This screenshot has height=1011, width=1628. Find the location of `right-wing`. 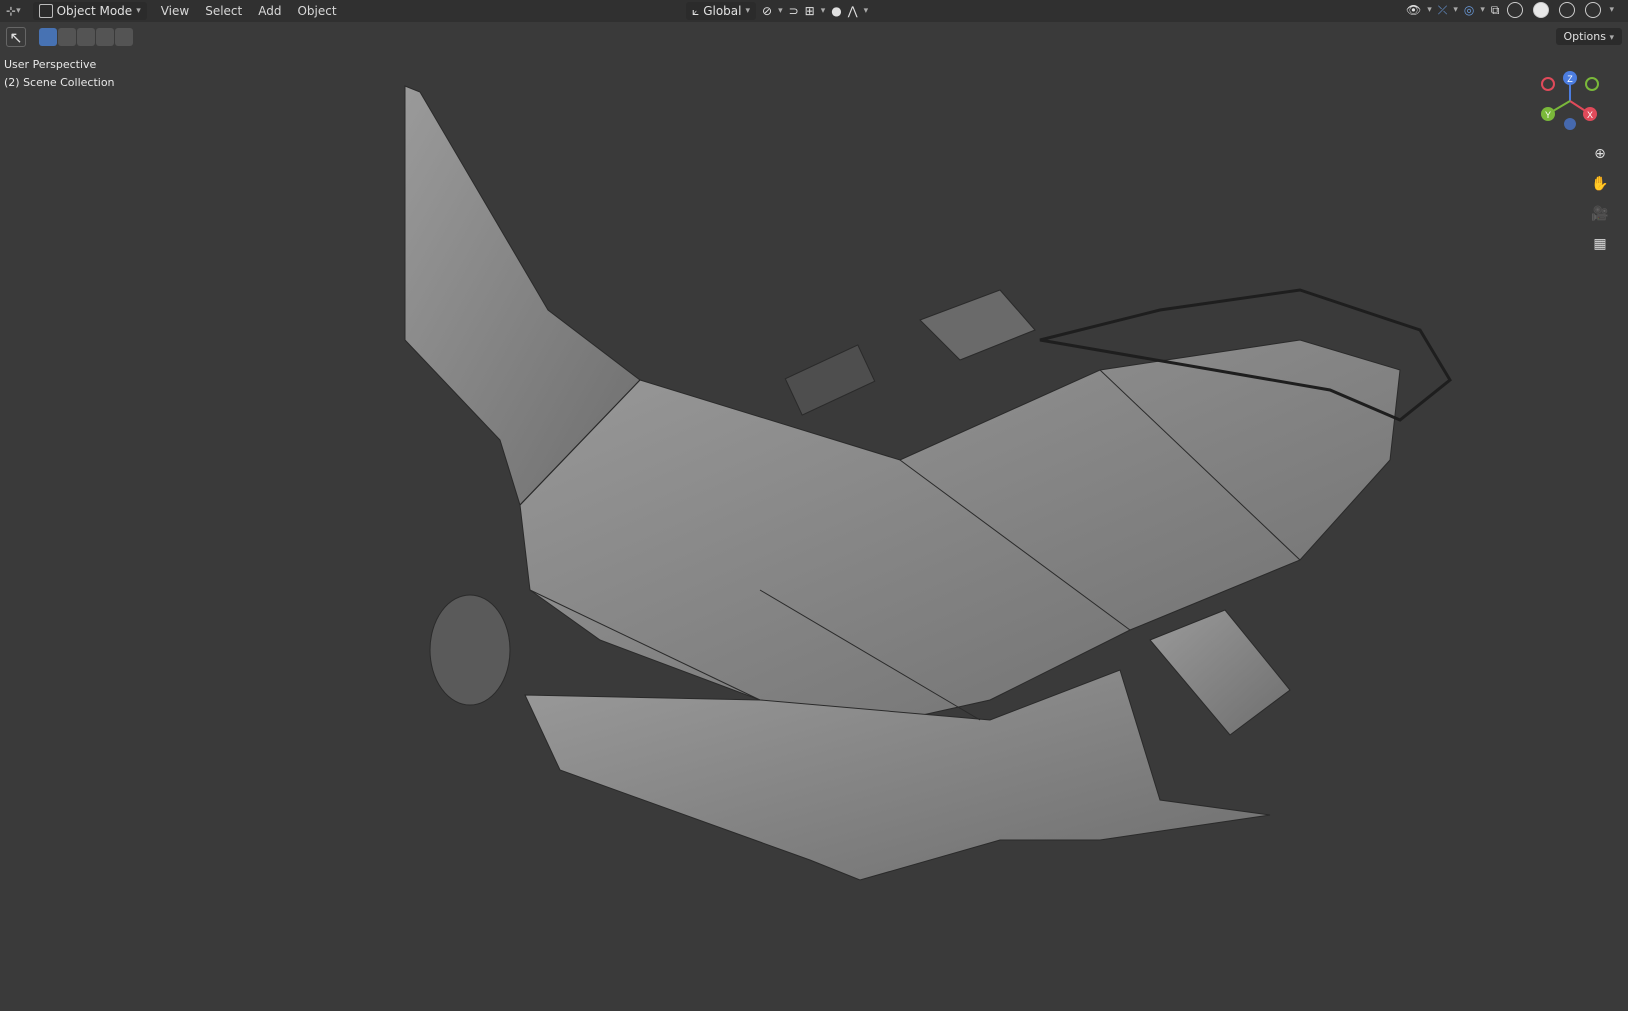

right-wing is located at coordinates (1220, 672).